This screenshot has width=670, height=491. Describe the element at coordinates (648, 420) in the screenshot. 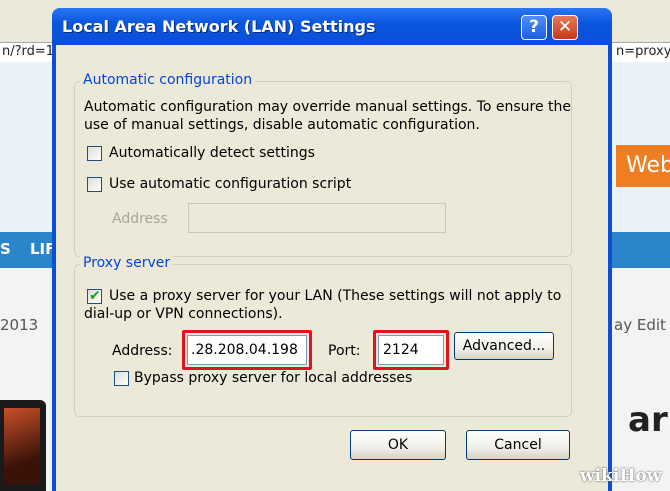

I see `heading-fragment: ar` at that location.